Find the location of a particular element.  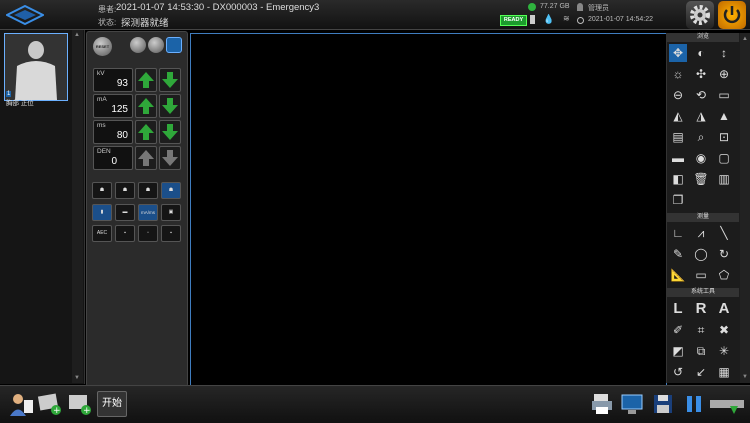

power-button is located at coordinates (732, 15).